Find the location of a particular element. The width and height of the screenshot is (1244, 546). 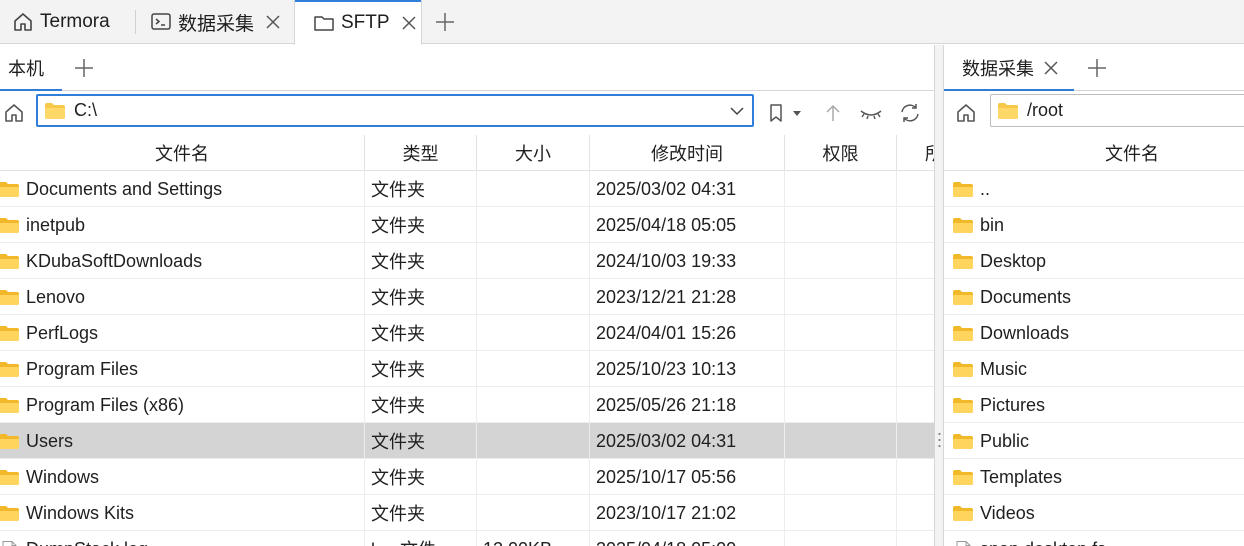

table-row: PerfLogs 文件夹 2024/04/01 15:26 is located at coordinates (467, 333).